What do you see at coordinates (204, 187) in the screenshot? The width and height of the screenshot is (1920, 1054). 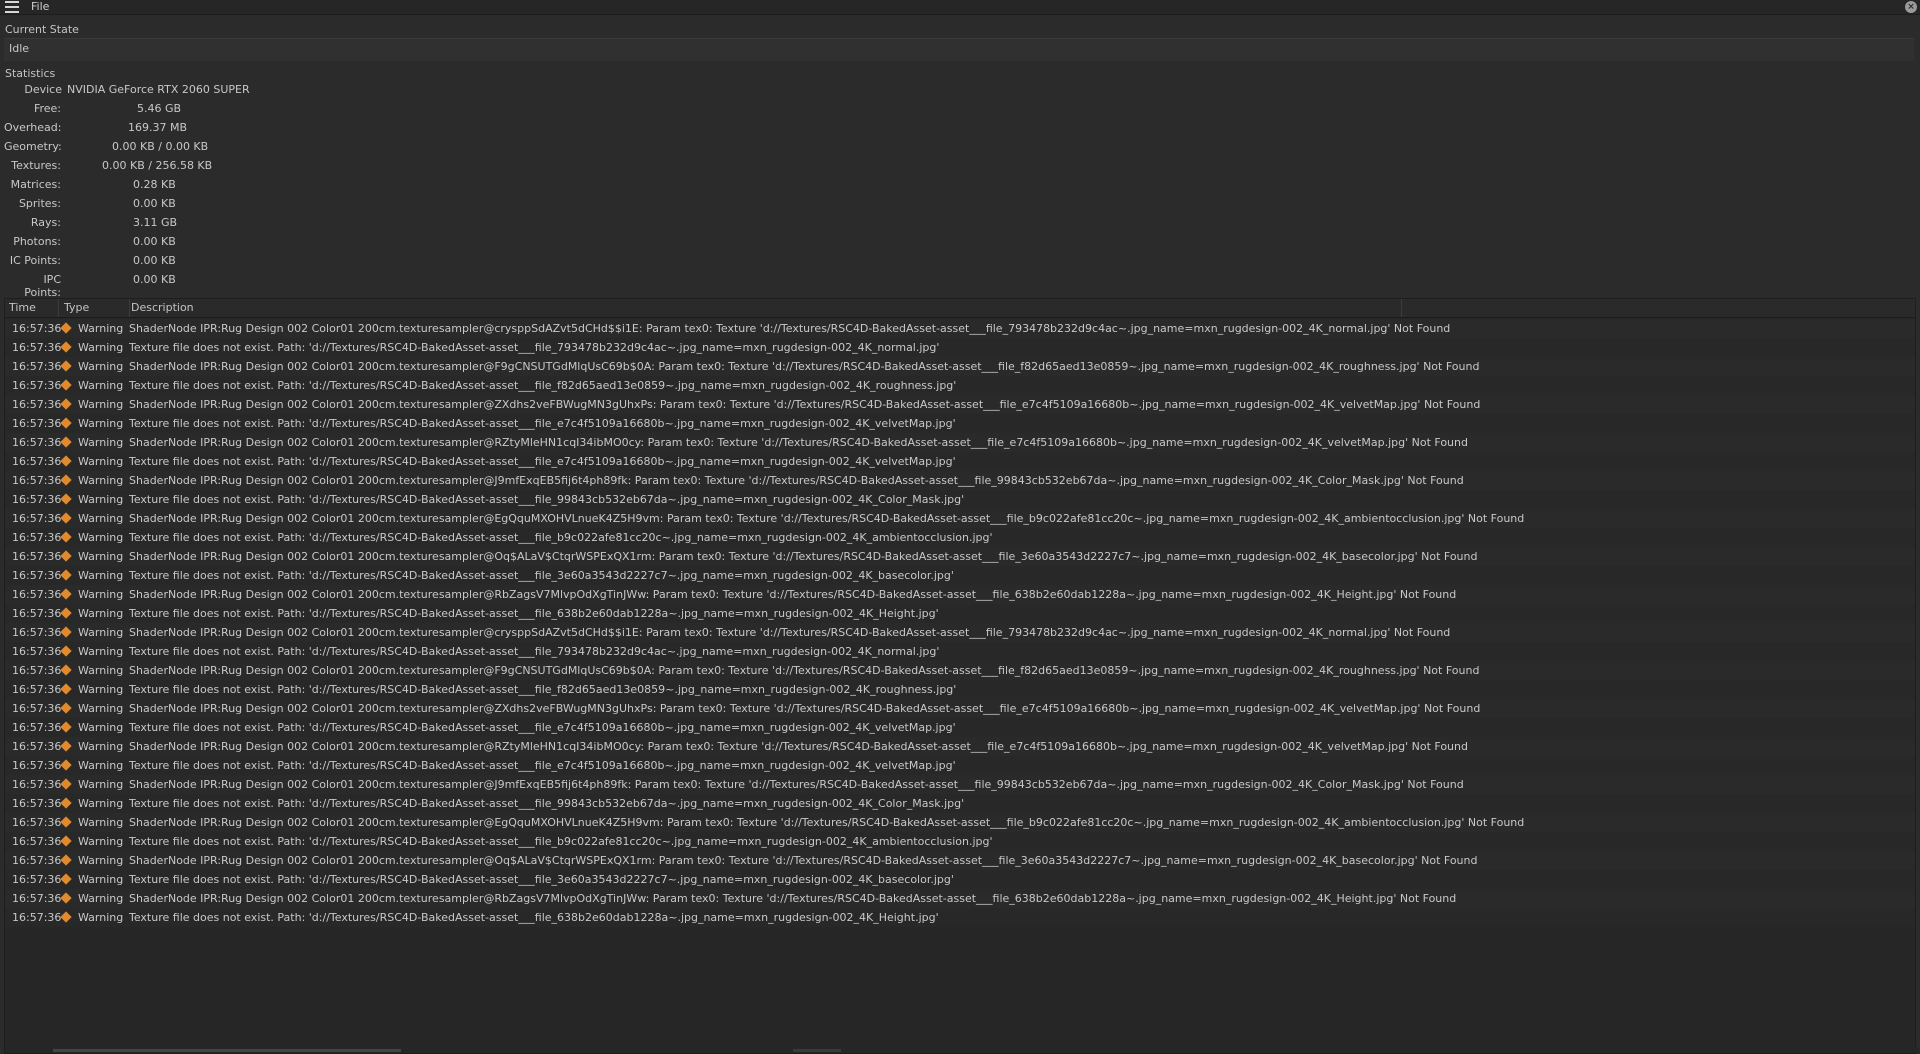 I see `stat-row: Matrices: 0.28 KB` at bounding box center [204, 187].